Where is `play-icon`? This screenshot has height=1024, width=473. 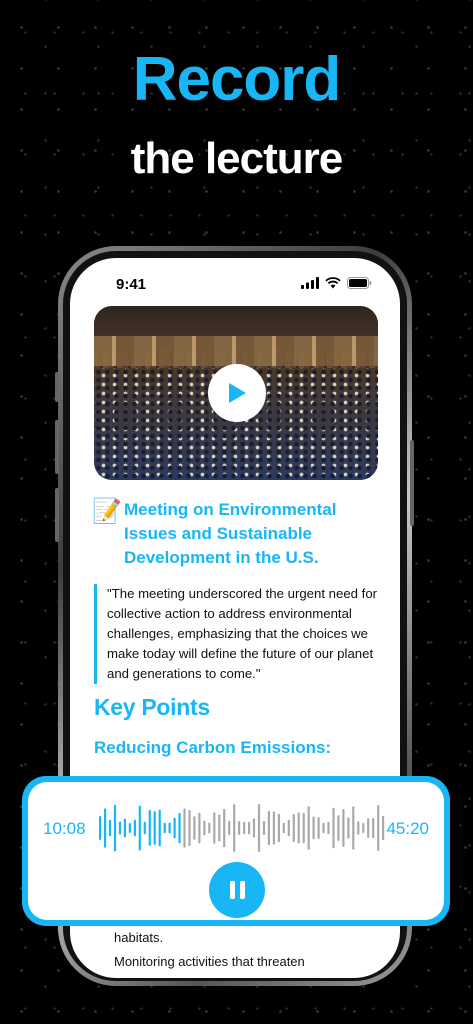 play-icon is located at coordinates (237, 393).